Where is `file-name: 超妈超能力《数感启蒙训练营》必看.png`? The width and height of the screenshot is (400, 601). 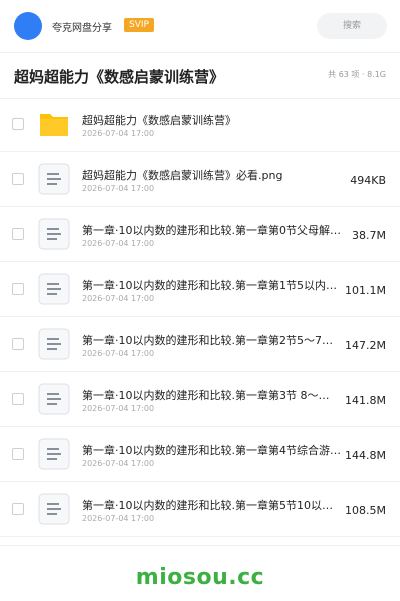
file-name: 超妈超能力《数感启蒙训练营》必看.png is located at coordinates (182, 175).